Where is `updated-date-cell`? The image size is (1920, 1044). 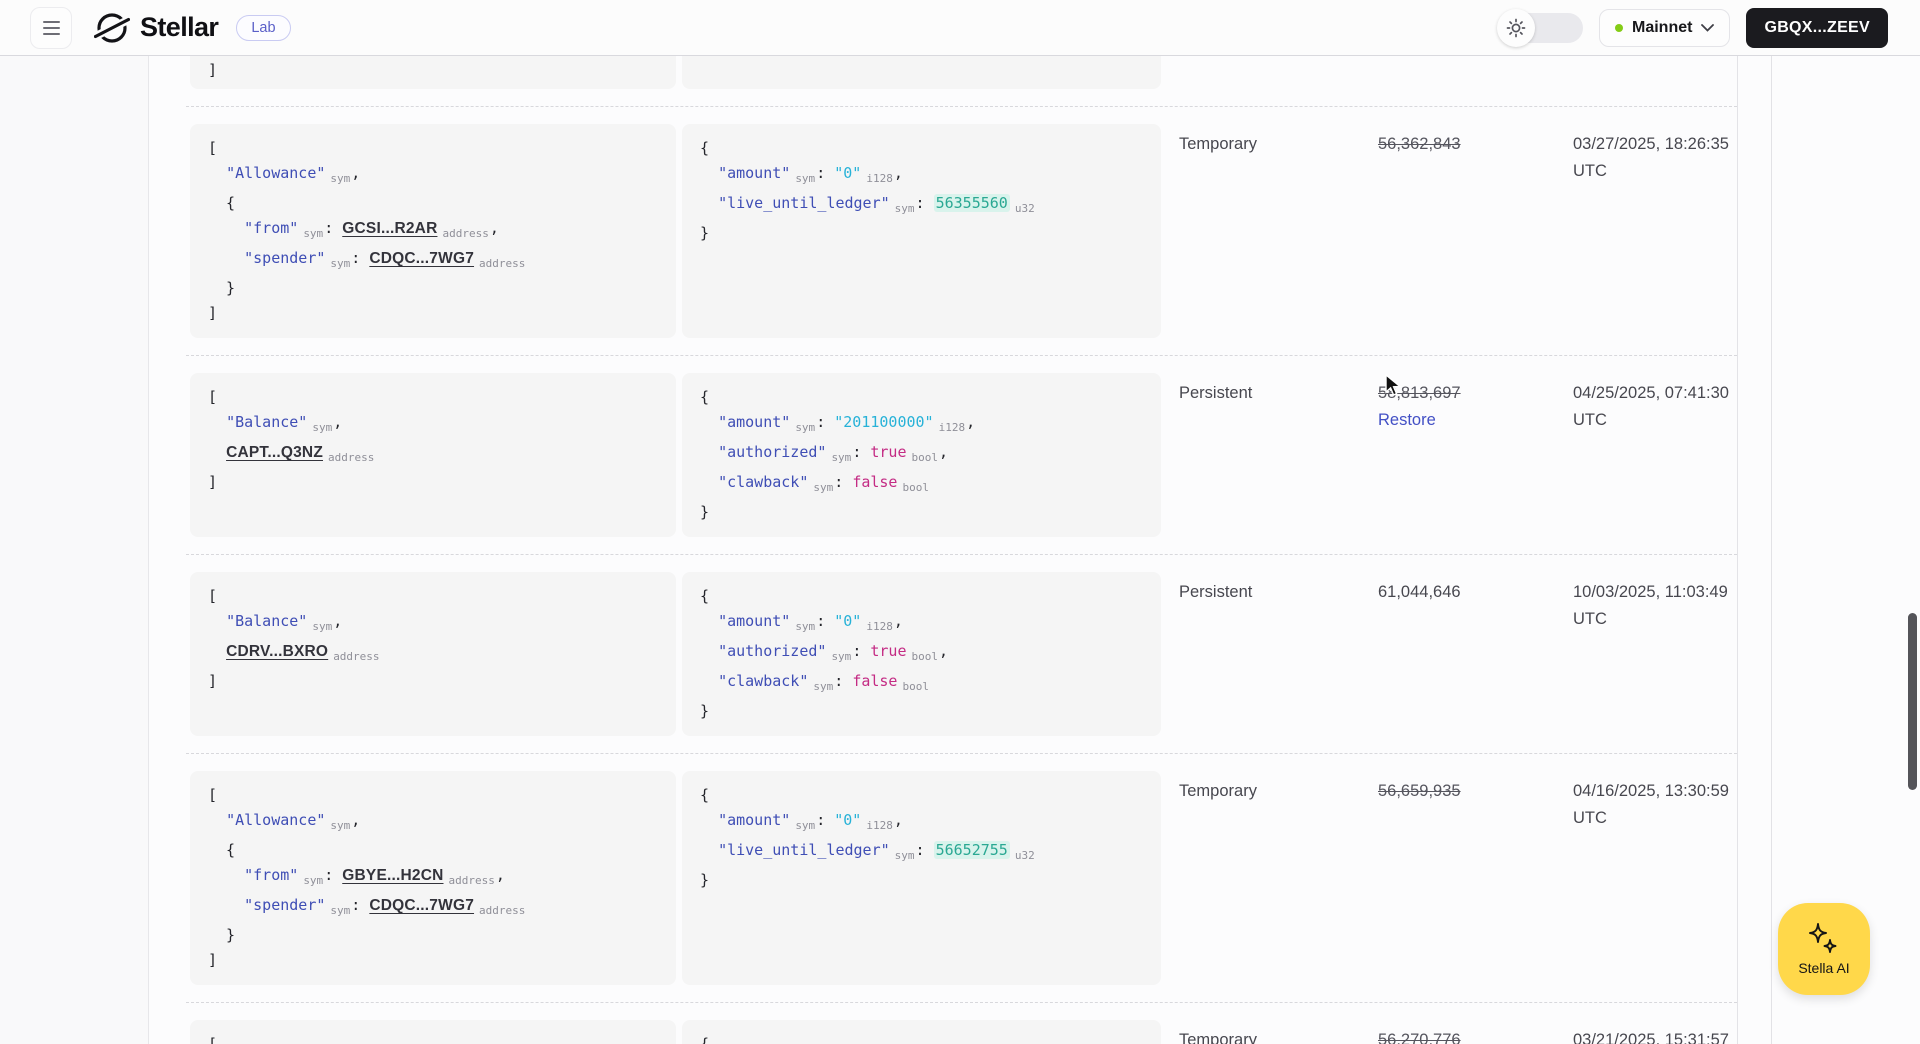
updated-date-cell is located at coordinates (1655, 72).